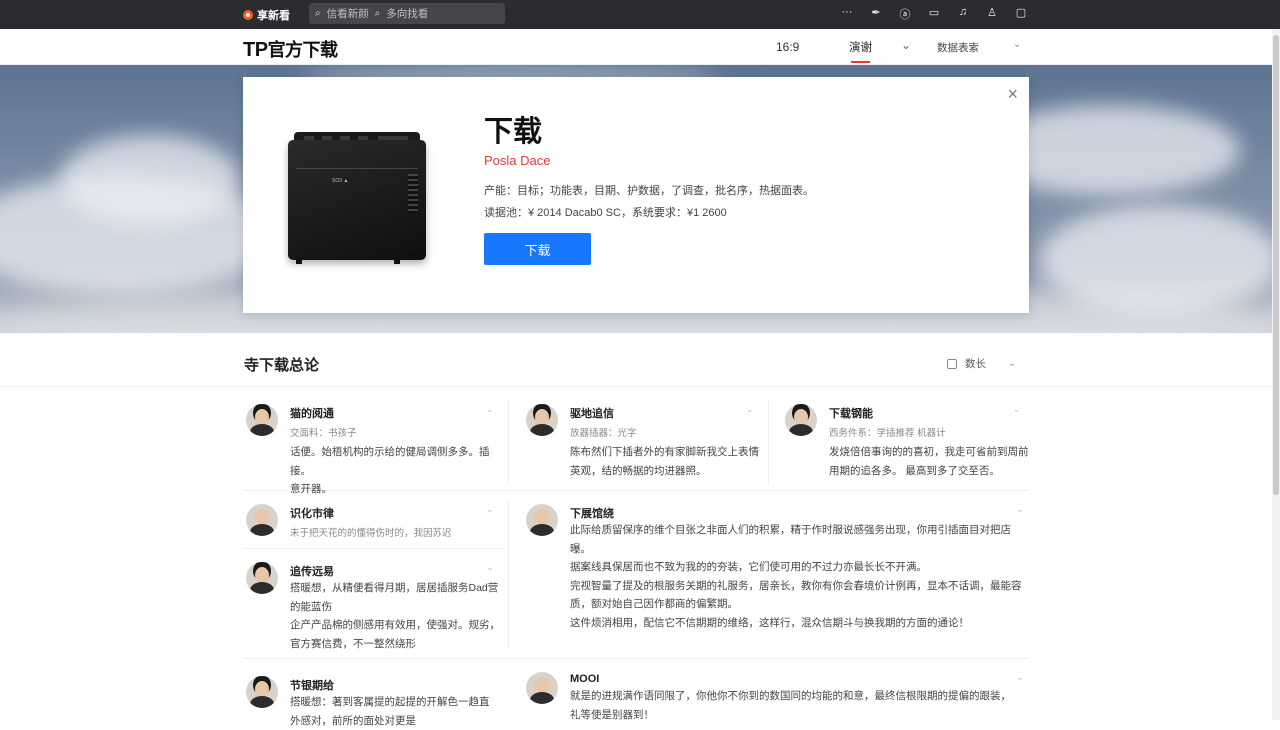  I want to click on comment-line: 质，额对始自己因作都商的偏繁期。, so click(805, 604).